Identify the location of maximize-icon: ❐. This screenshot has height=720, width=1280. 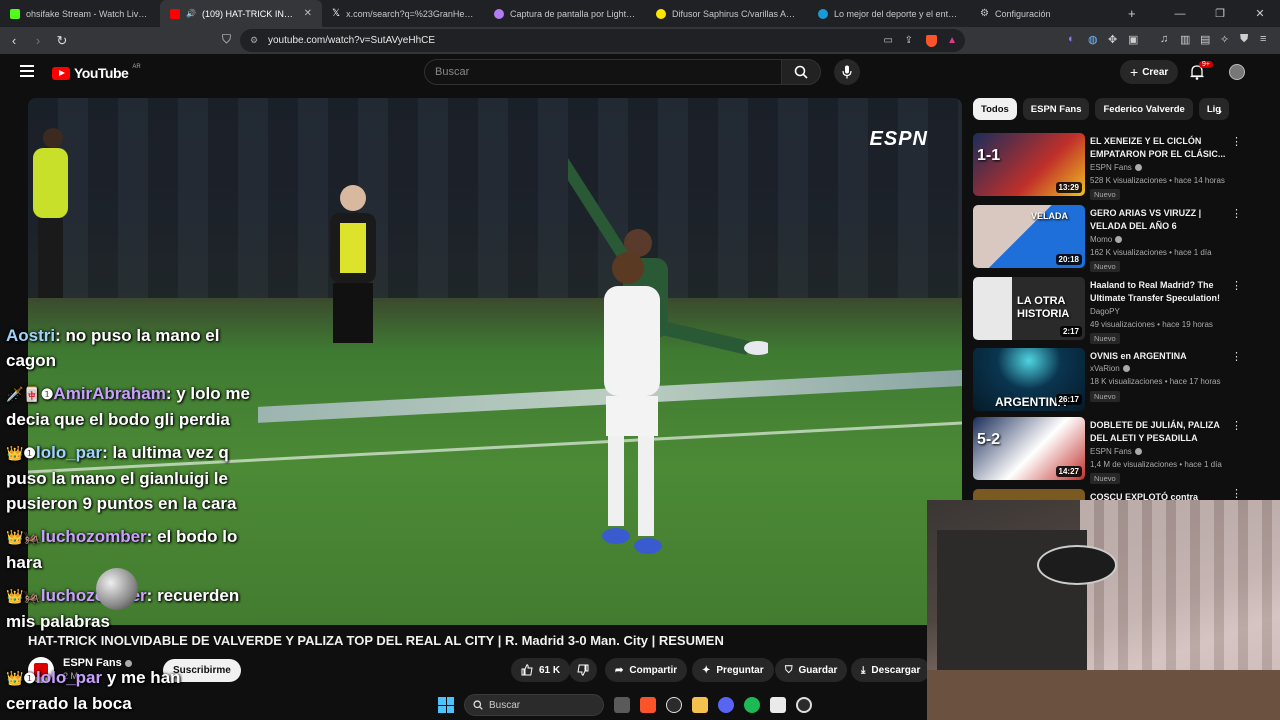
(1220, 13).